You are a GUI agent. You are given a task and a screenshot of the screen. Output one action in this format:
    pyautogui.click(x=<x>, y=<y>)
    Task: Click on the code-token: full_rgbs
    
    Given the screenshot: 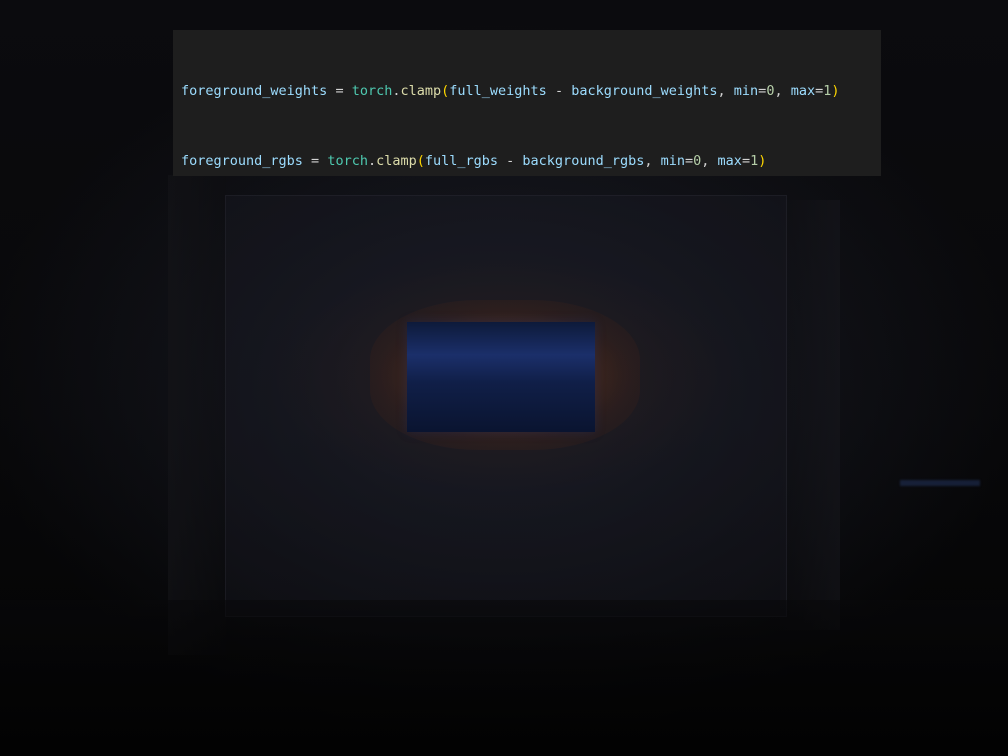 What is the action you would take?
    pyautogui.click(x=461, y=161)
    